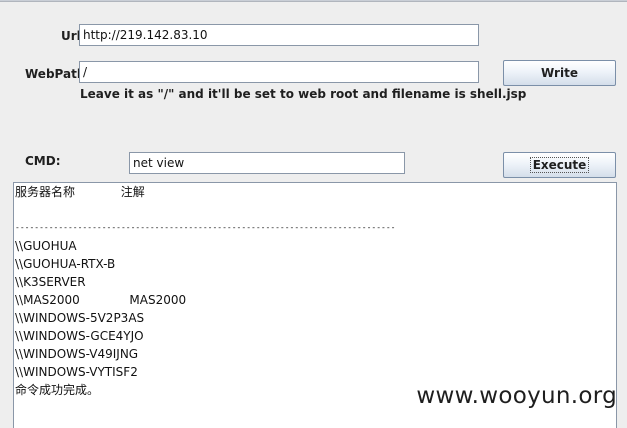 The height and width of the screenshot is (428, 627). Describe the element at coordinates (46, 246) in the screenshot. I see `output-line: \\GUOHUA` at that location.